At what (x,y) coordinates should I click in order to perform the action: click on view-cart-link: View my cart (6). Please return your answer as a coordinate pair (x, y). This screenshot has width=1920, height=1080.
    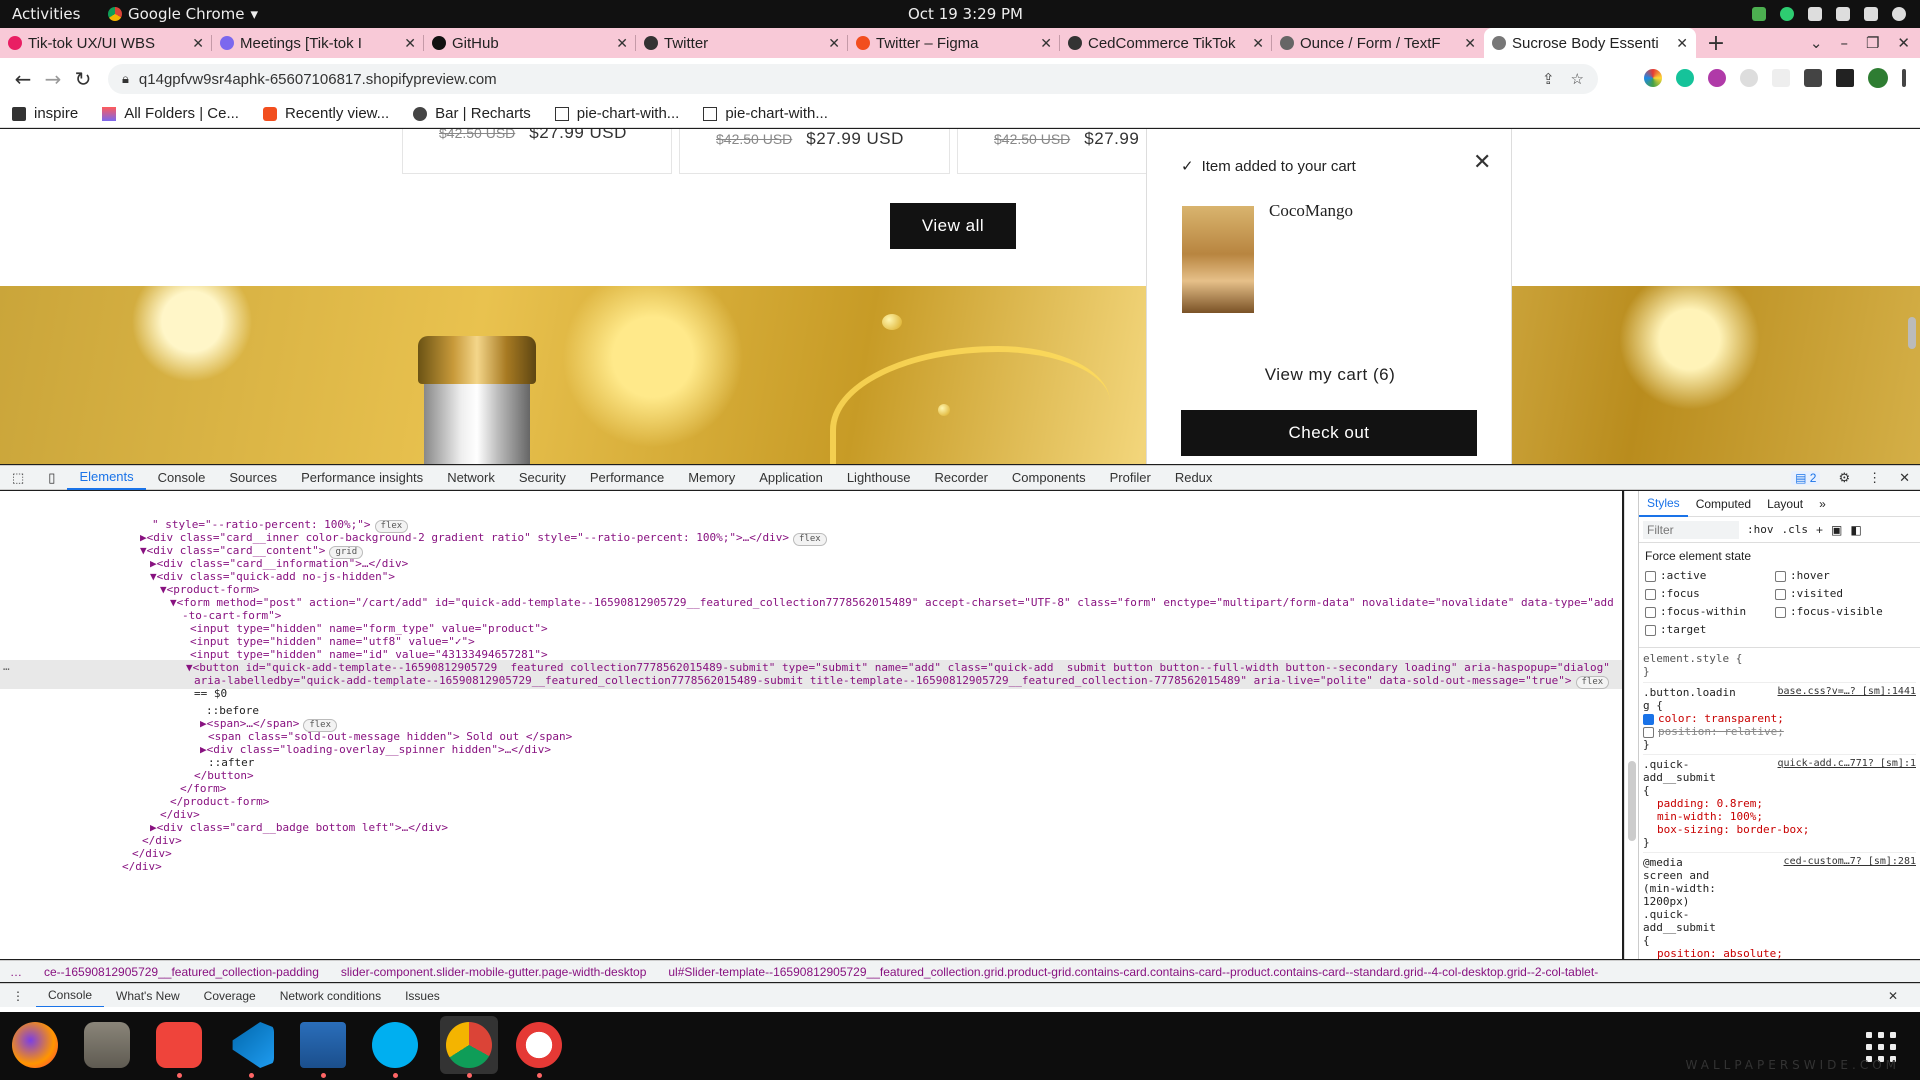
    Looking at the image, I should click on (1330, 375).